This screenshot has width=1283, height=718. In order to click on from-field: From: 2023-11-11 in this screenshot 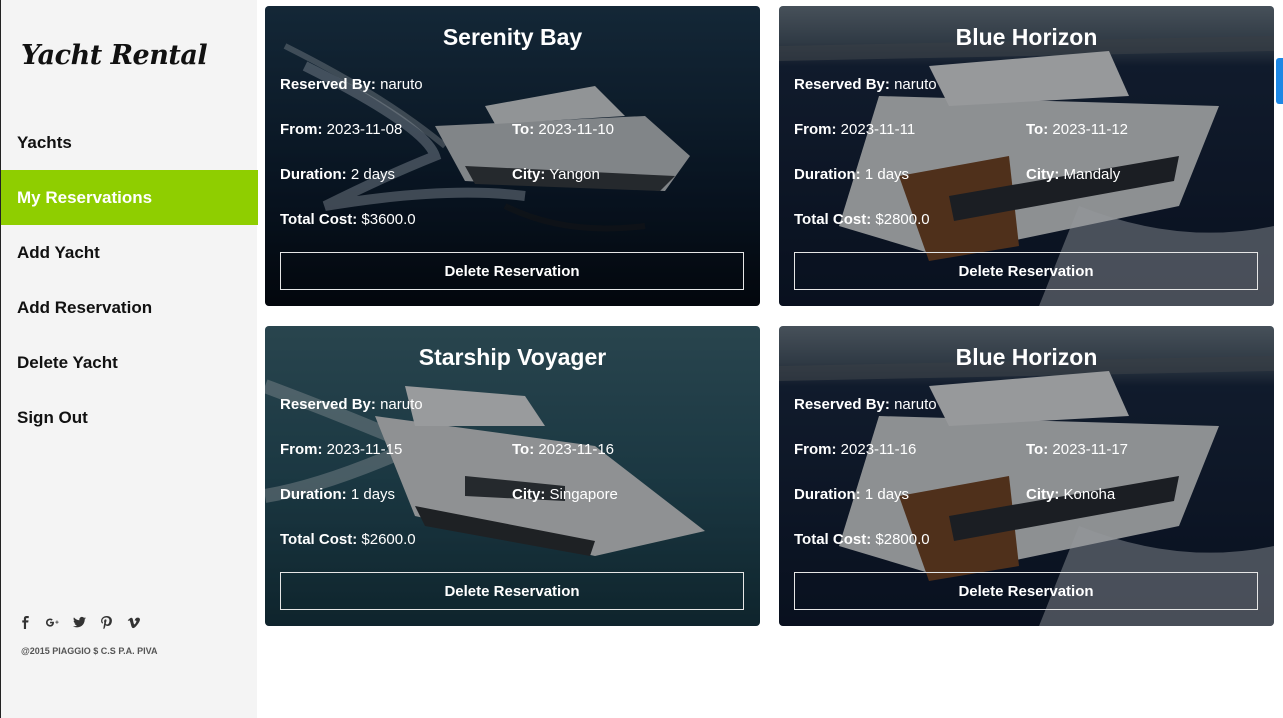, I will do `click(854, 129)`.